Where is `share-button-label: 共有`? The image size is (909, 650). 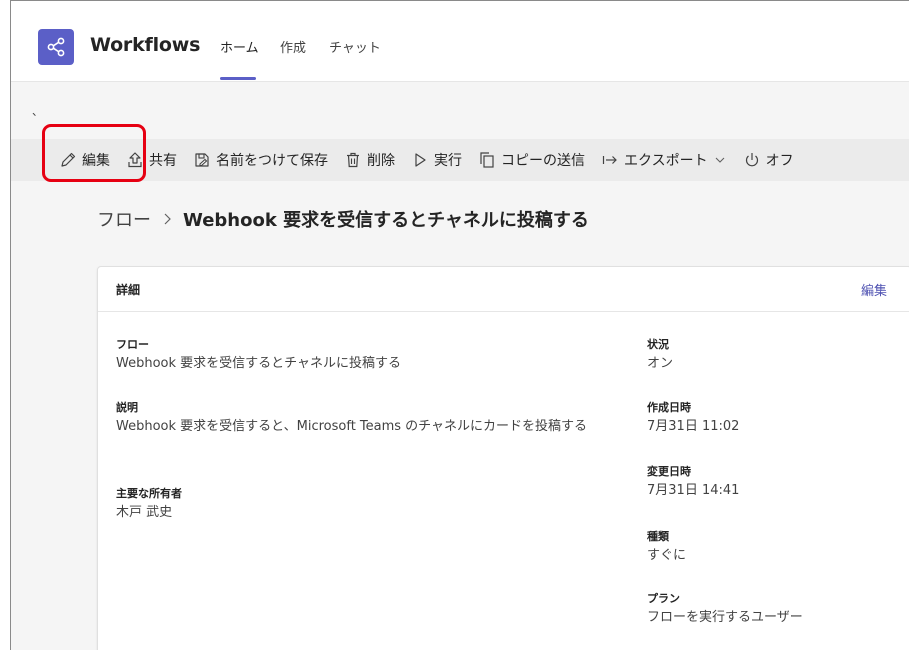
share-button-label: 共有 is located at coordinates (163, 161).